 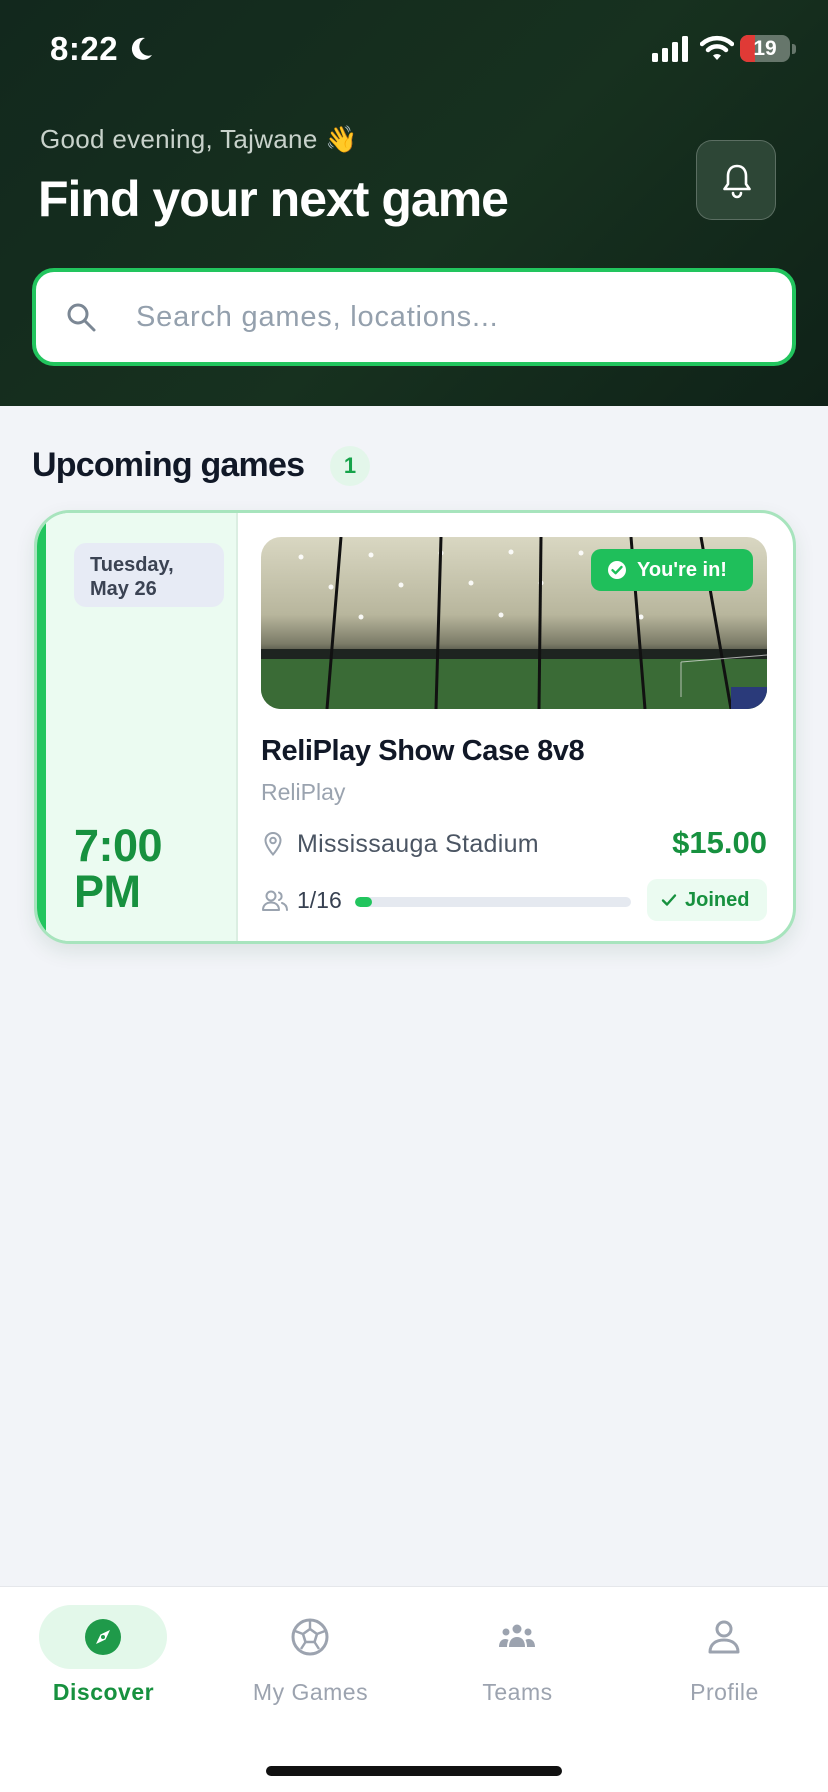 I want to click on youre-in-label: You're in!, so click(x=682, y=570).